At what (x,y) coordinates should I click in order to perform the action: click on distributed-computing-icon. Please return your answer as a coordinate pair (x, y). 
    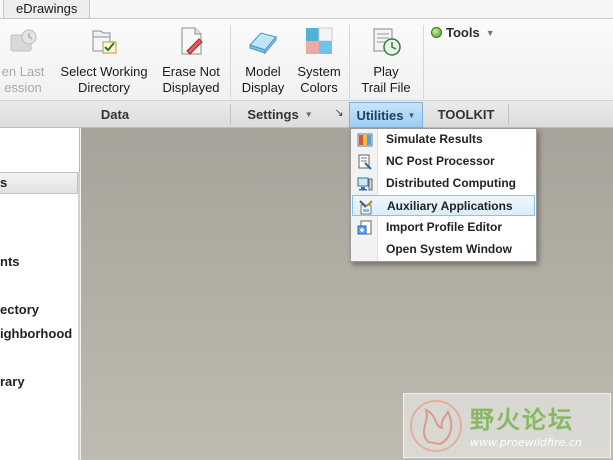
    Looking at the image, I should click on (365, 184).